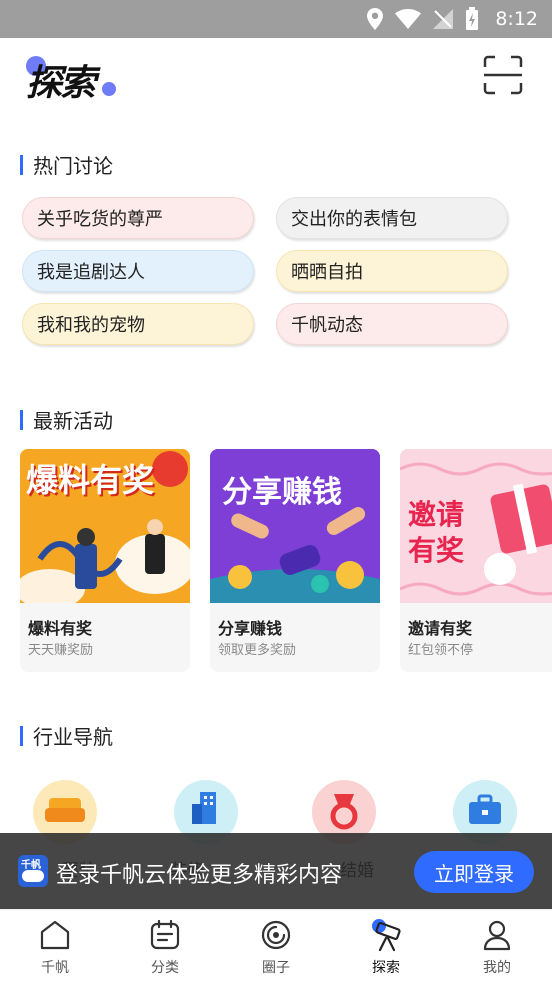 Image resolution: width=552 pixels, height=982 pixels. What do you see at coordinates (60, 628) in the screenshot?
I see `event-title: 爆料有奖` at bounding box center [60, 628].